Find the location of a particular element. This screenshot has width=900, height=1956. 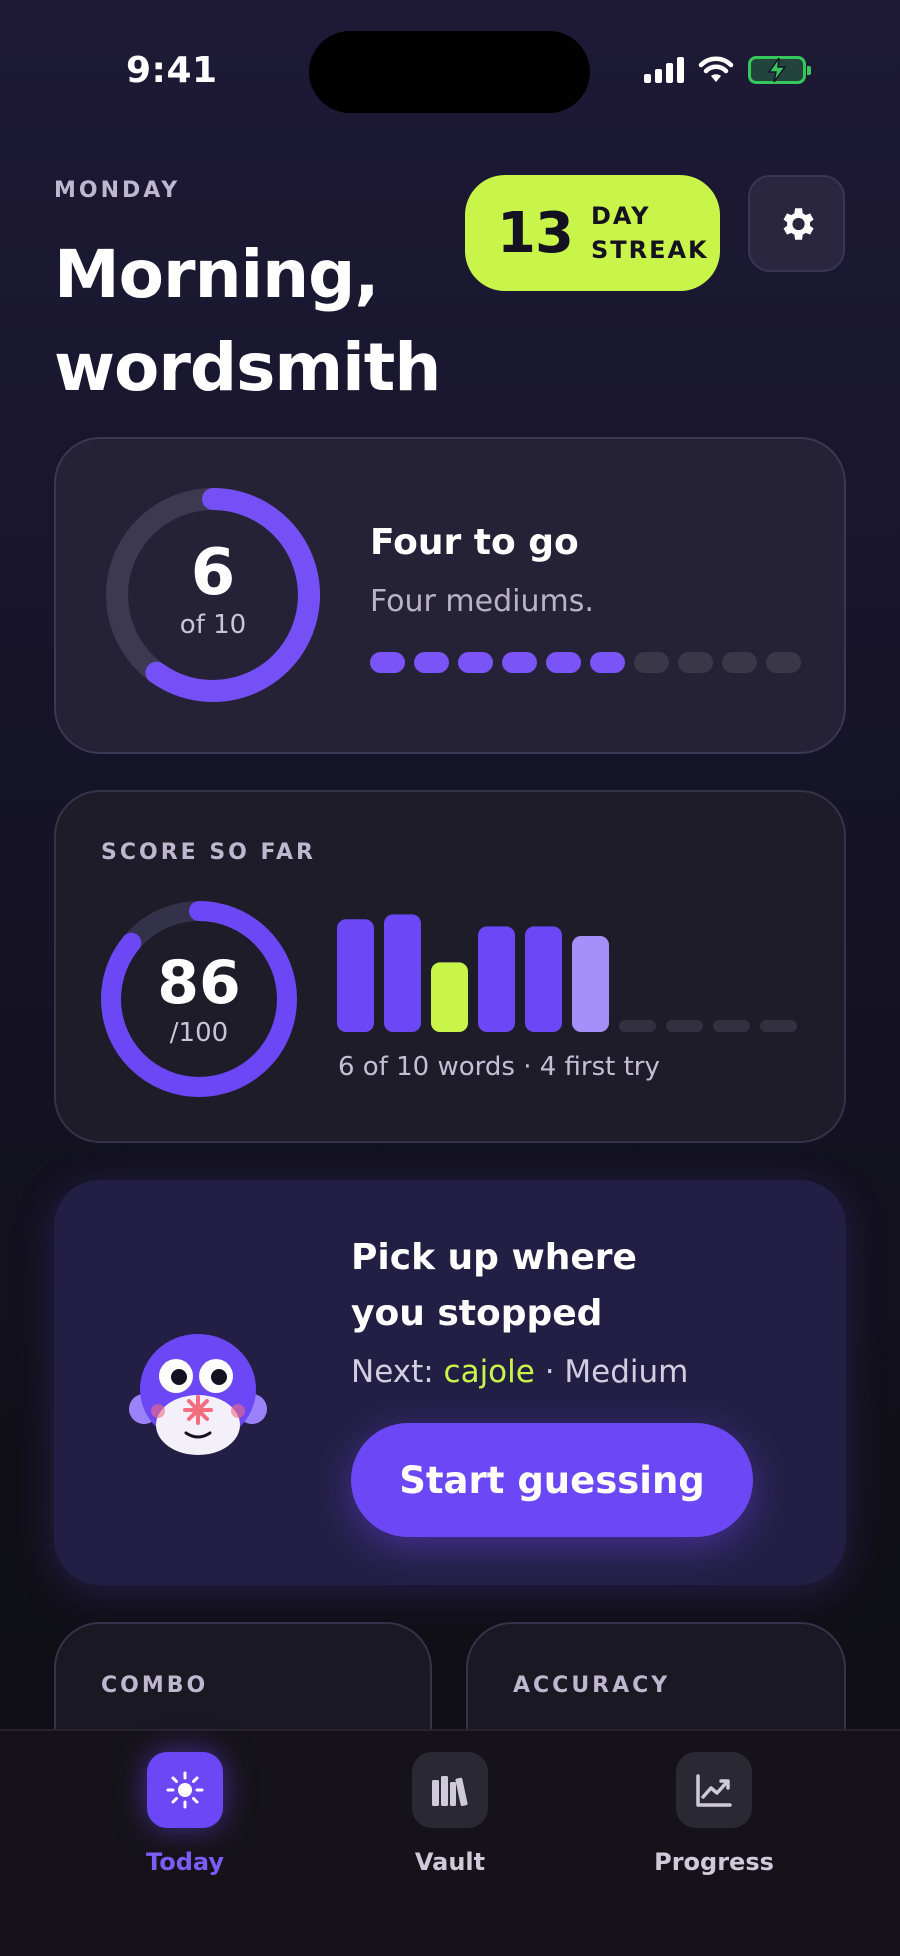

tab-vault-icon-wrap is located at coordinates (450, 1790).